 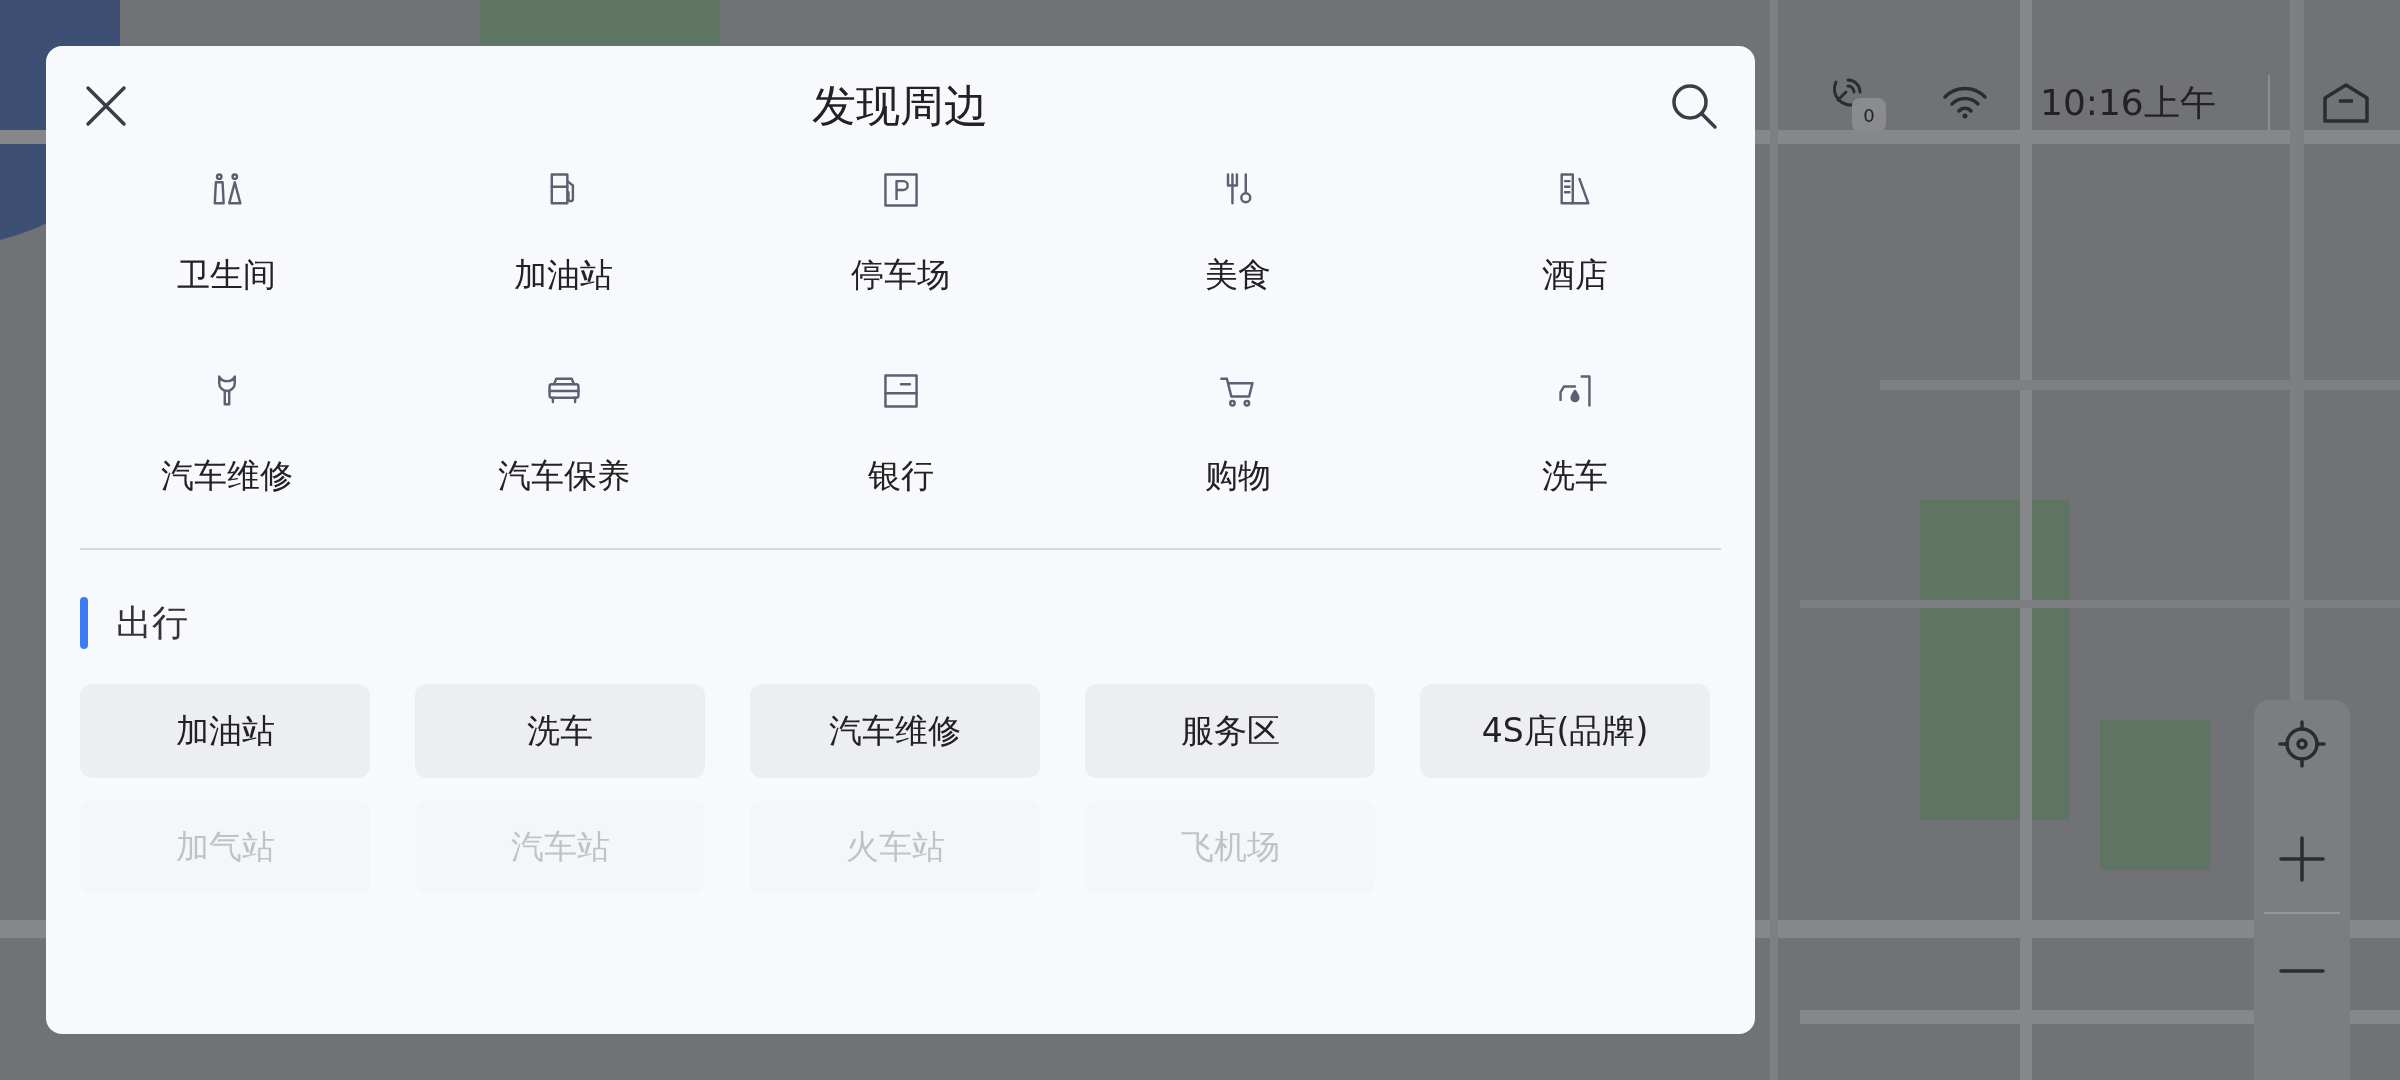 I want to click on category-chip: 汽车维修, so click(x=895, y=731).